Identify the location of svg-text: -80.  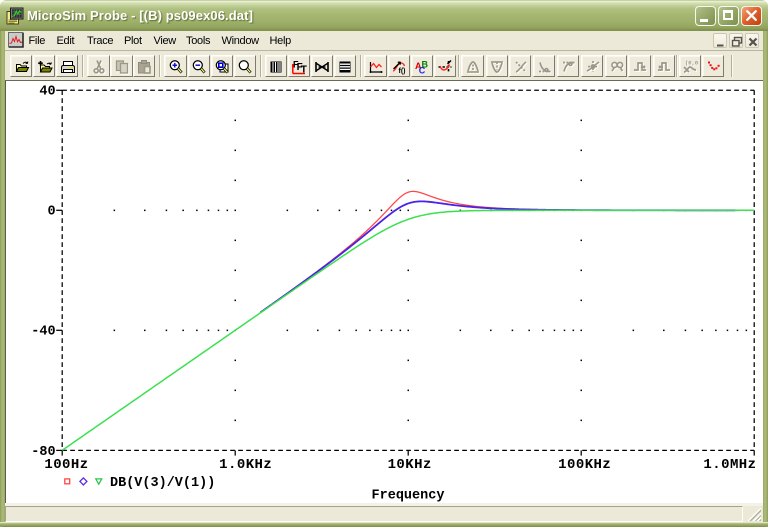
(43, 452).